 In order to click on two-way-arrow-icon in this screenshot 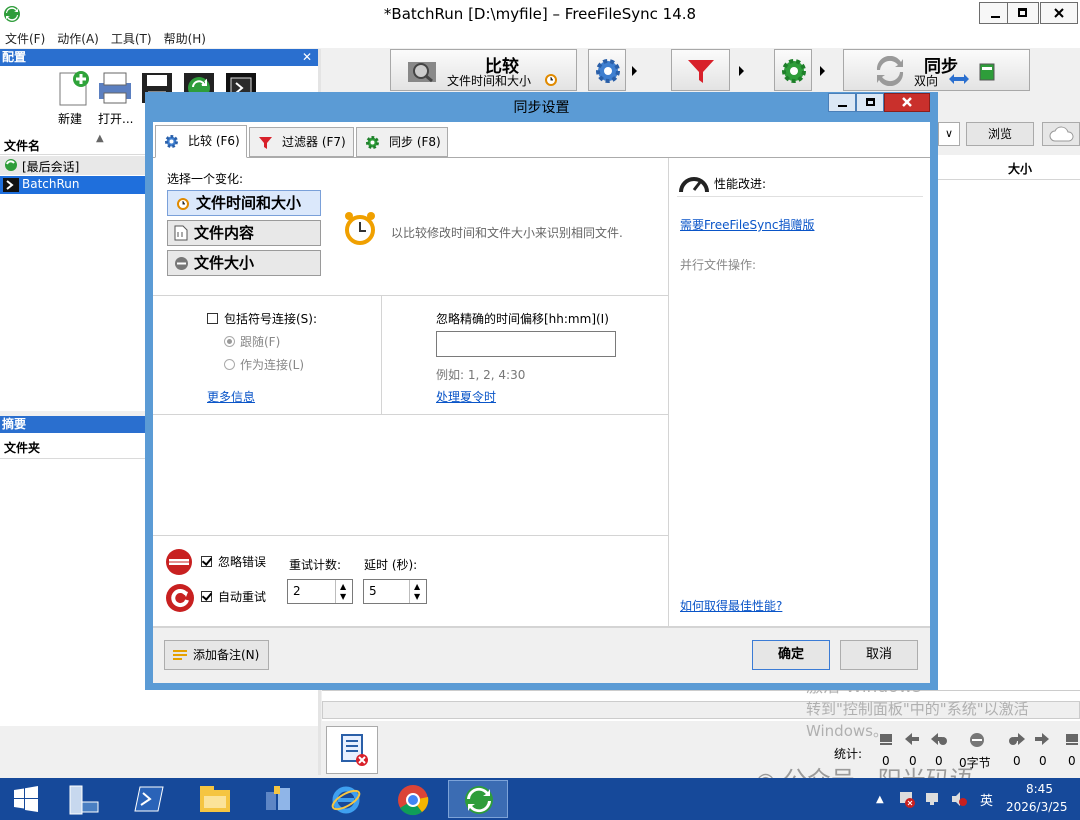, I will do `click(959, 79)`.